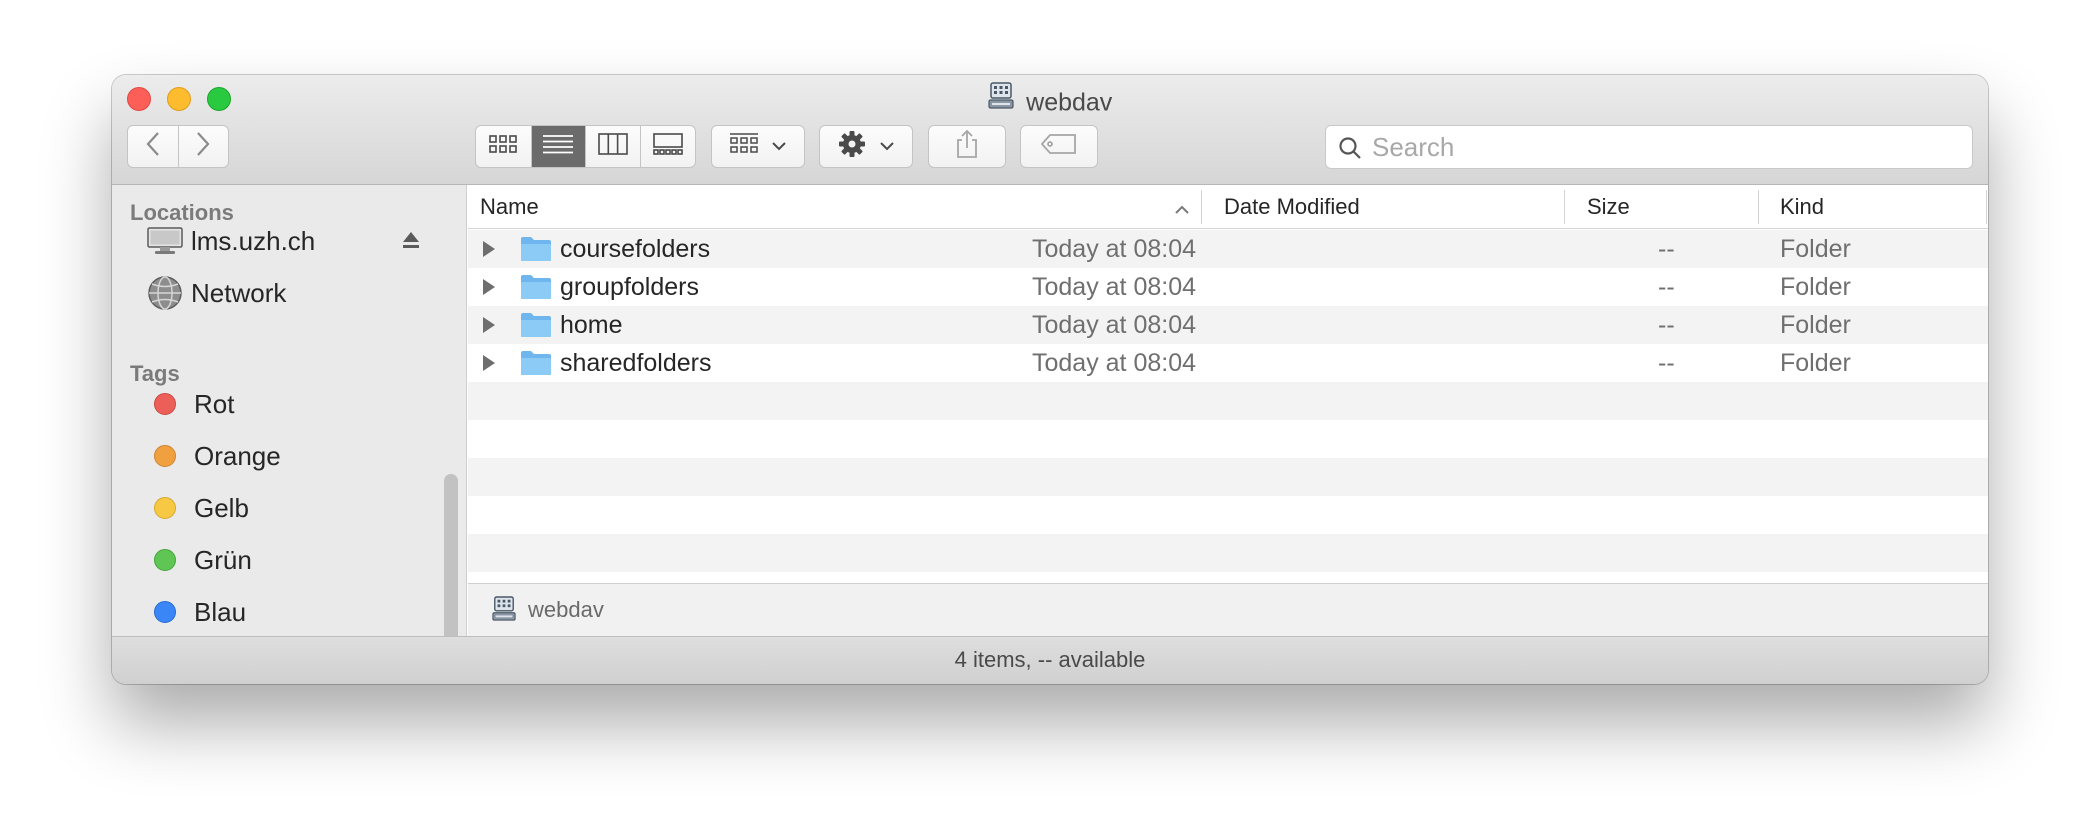 This screenshot has width=2100, height=832. I want to click on forward-button, so click(202, 146).